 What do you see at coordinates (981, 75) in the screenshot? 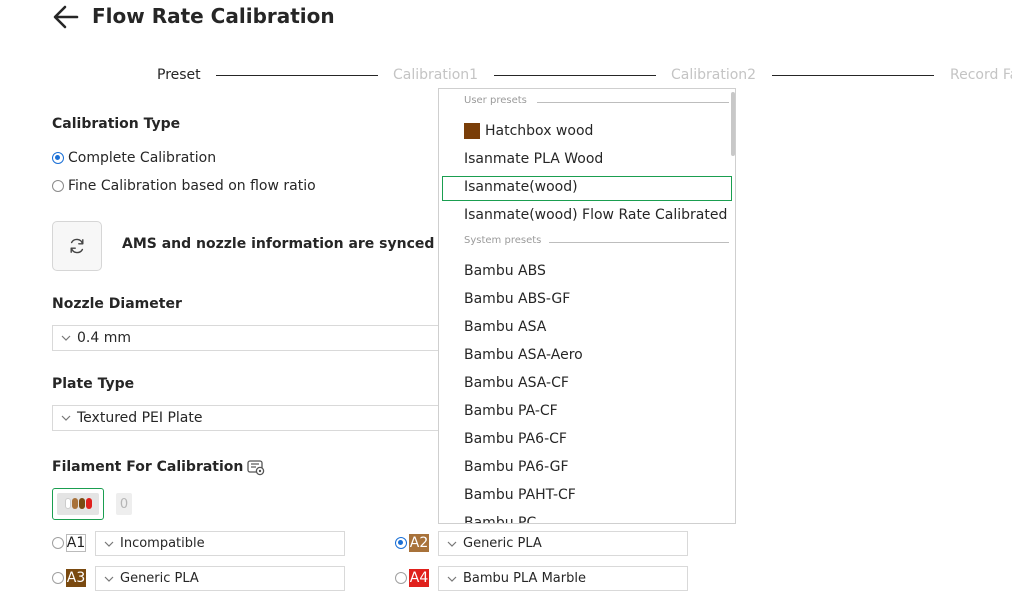
I see `step-record: Record Fa` at bounding box center [981, 75].